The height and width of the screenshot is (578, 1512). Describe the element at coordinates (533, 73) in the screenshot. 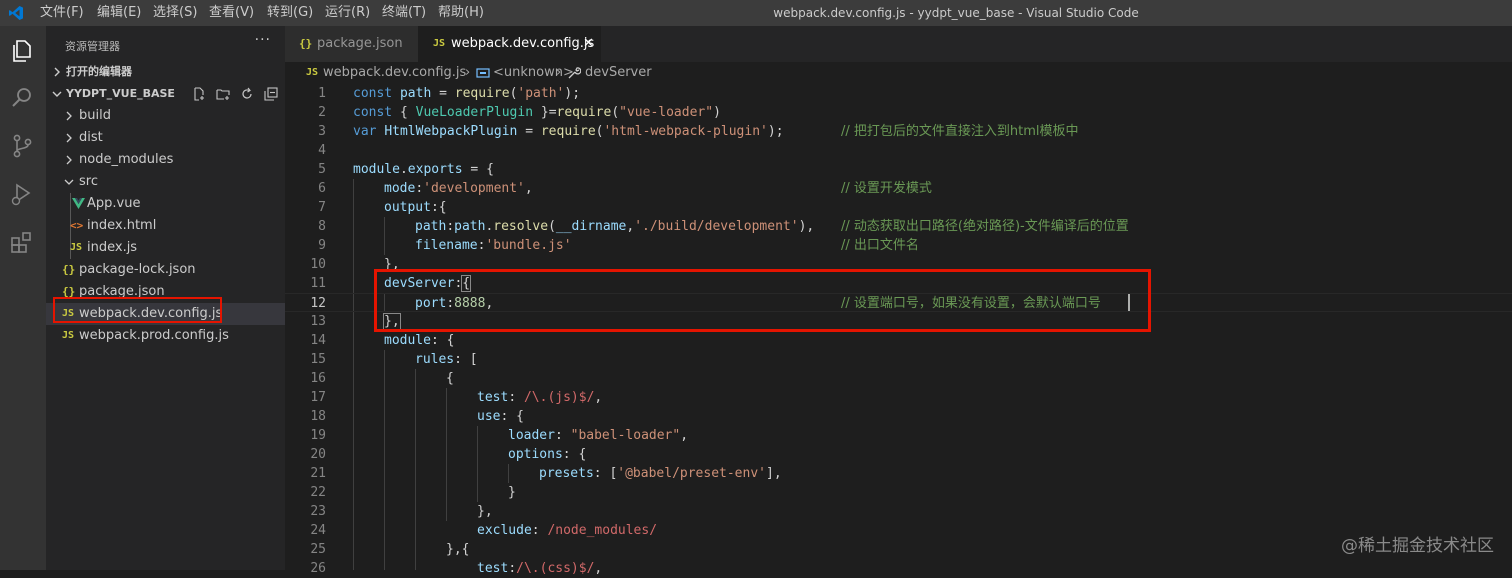

I see `breadcrumb-symbol-unknown: <unknown>` at that location.